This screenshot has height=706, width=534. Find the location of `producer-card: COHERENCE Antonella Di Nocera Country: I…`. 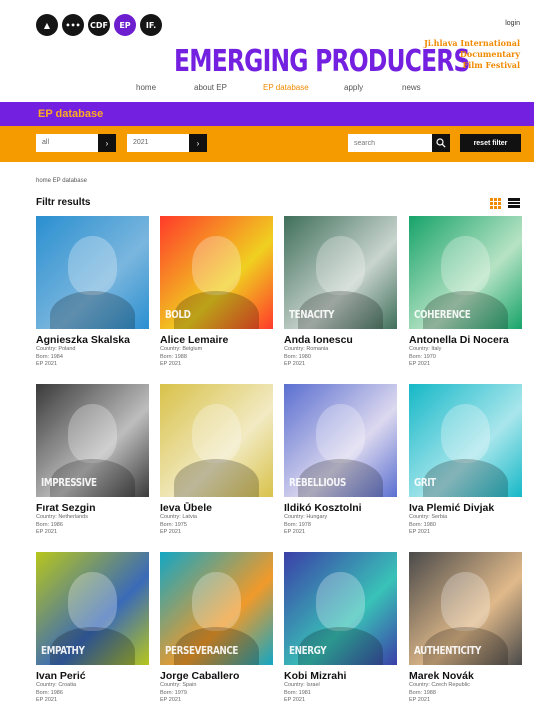

producer-card: COHERENCE Antonella Di Nocera Country: I… is located at coordinates (465, 292).